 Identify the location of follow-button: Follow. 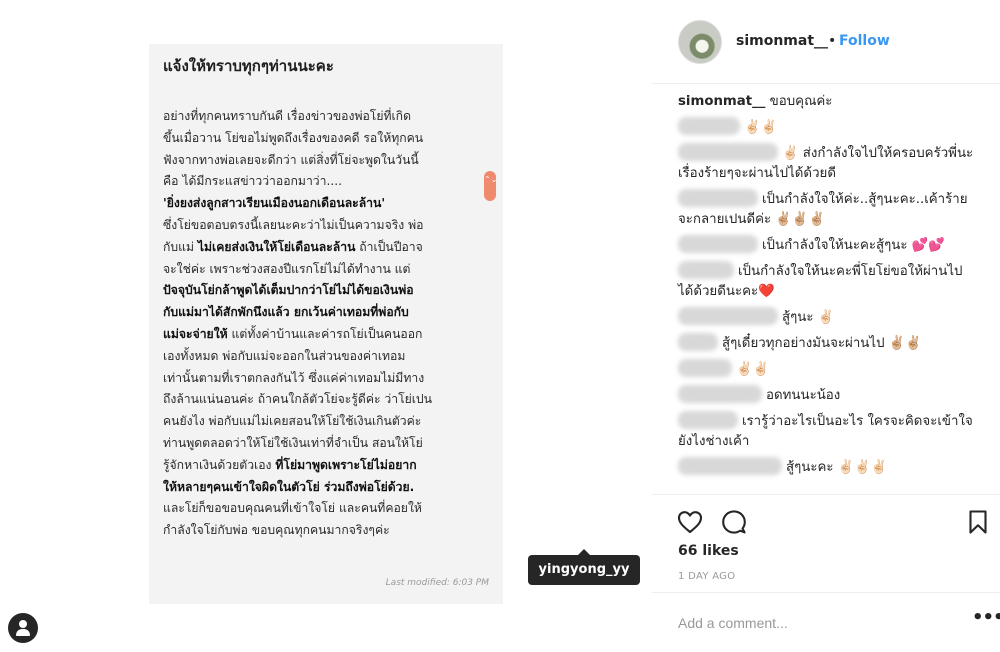
(864, 41).